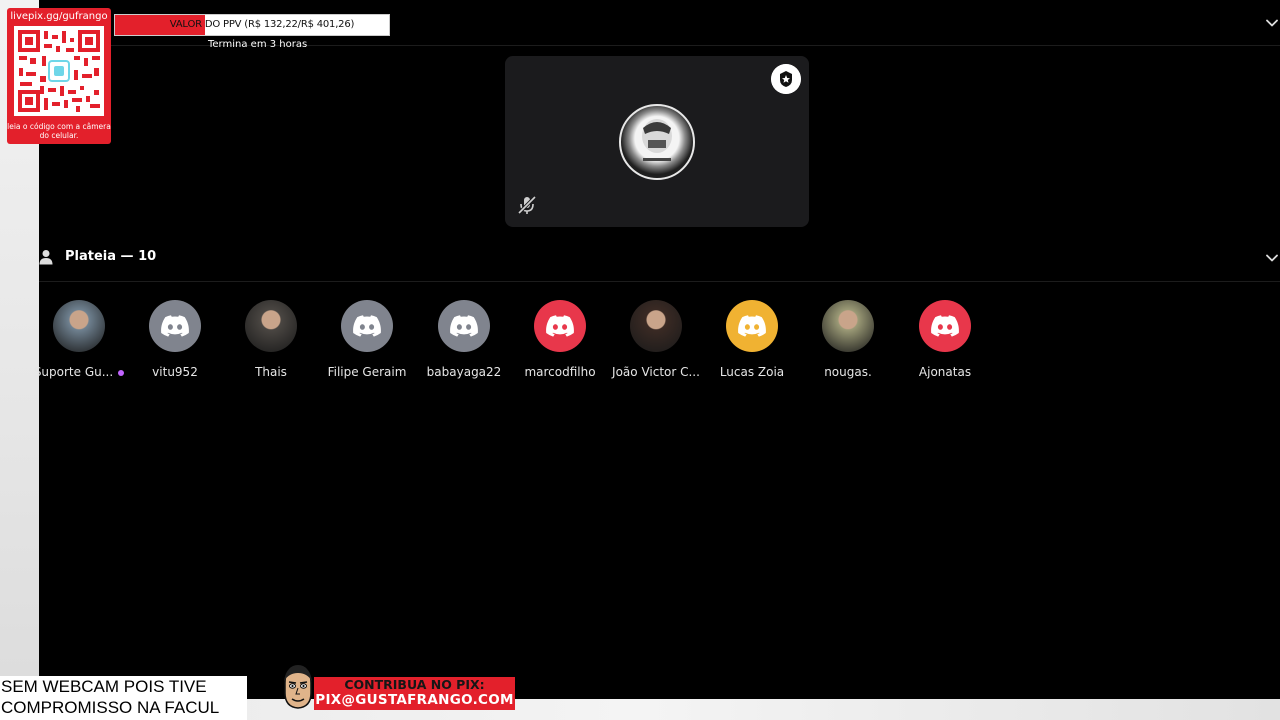 The image size is (1280, 720). What do you see at coordinates (752, 372) in the screenshot?
I see `audience-member-name: Lucas Zoia` at bounding box center [752, 372].